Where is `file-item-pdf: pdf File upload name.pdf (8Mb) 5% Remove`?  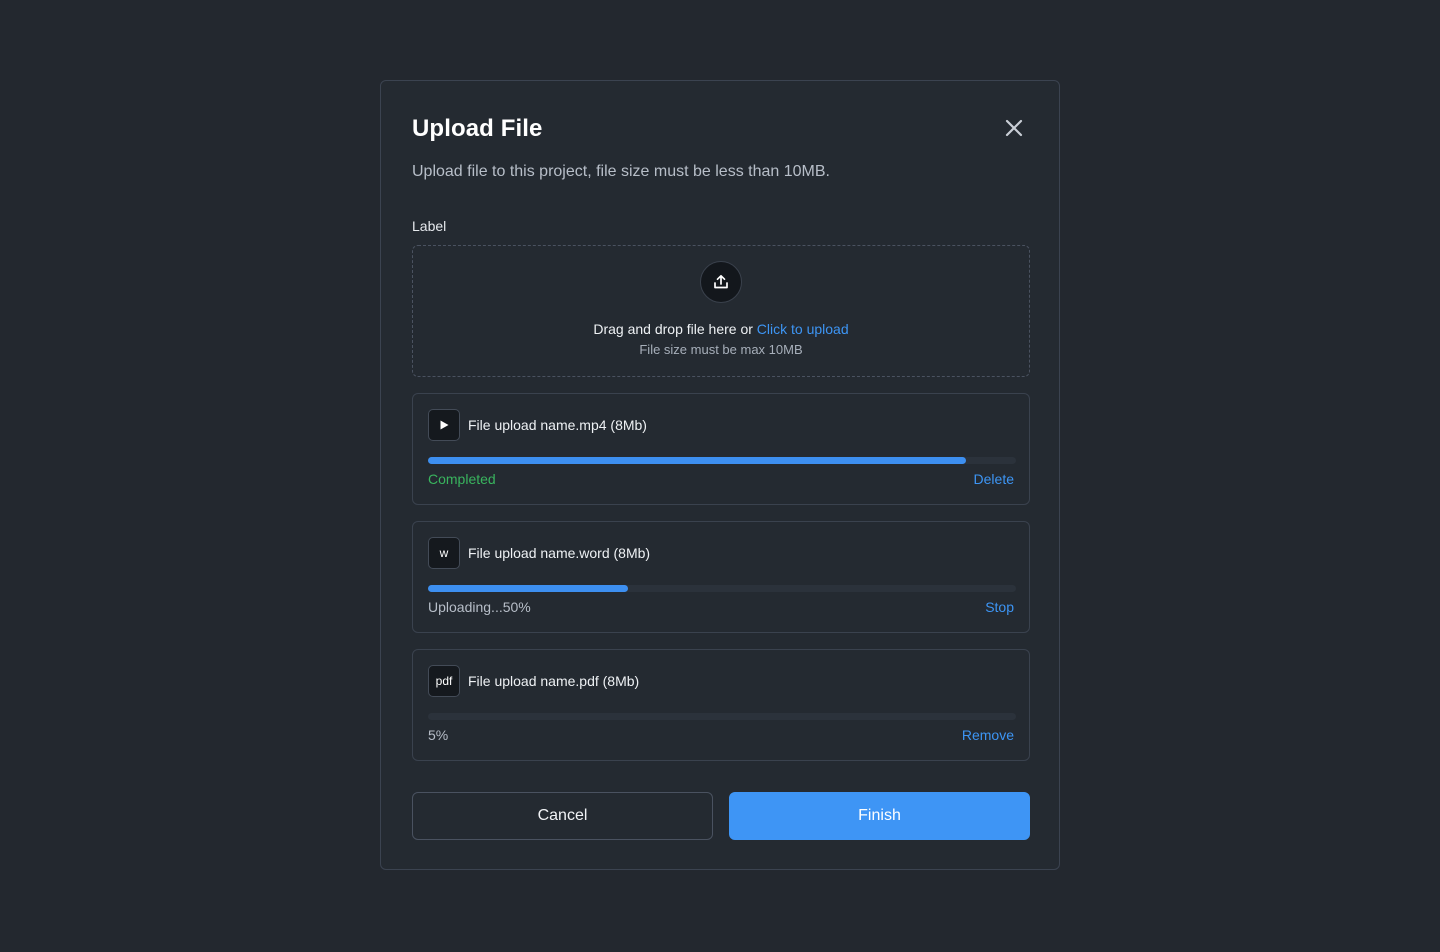
file-item-pdf: pdf File upload name.pdf (8Mb) 5% Remove is located at coordinates (721, 705).